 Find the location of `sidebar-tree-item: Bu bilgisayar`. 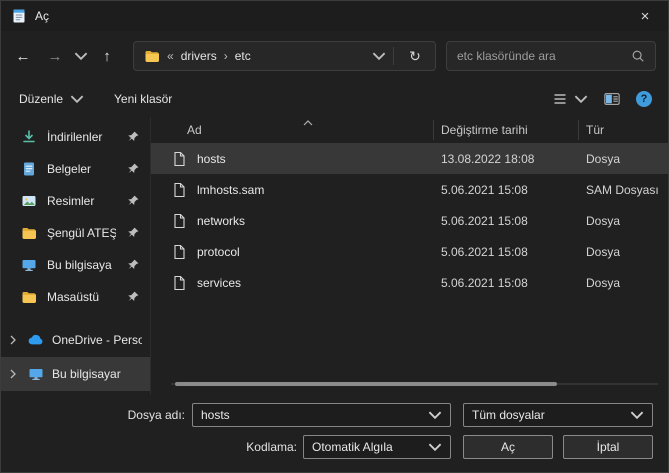

sidebar-tree-item: Bu bilgisayar is located at coordinates (75, 374).